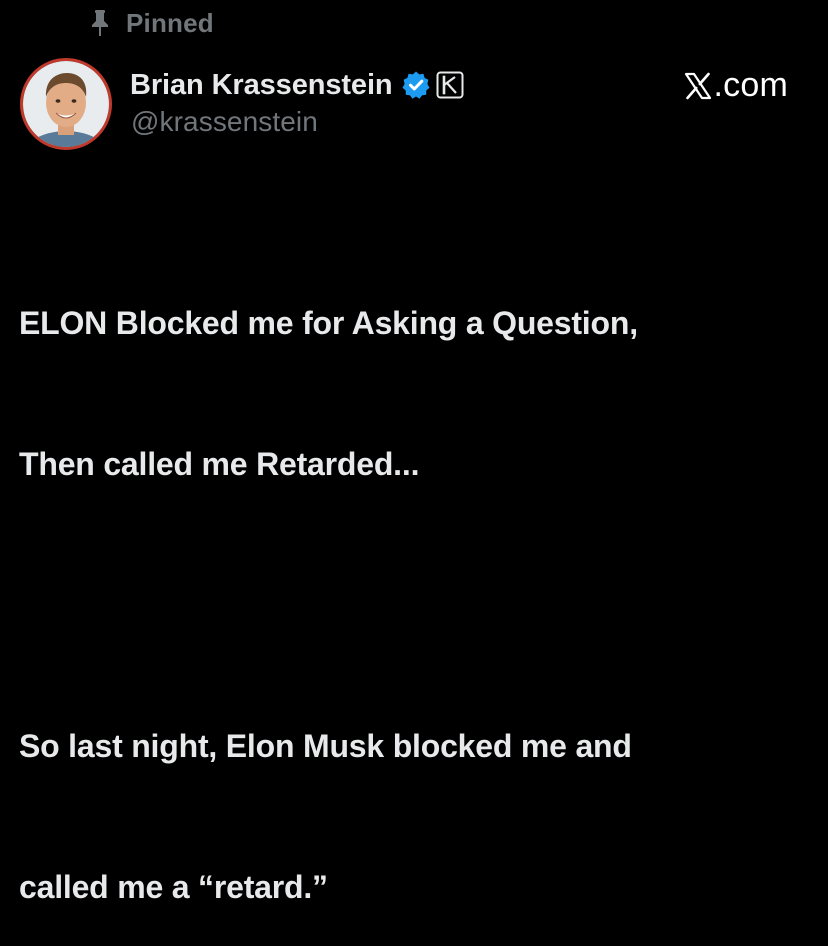  I want to click on author-name-row: Brian Krassenstein, so click(297, 85).